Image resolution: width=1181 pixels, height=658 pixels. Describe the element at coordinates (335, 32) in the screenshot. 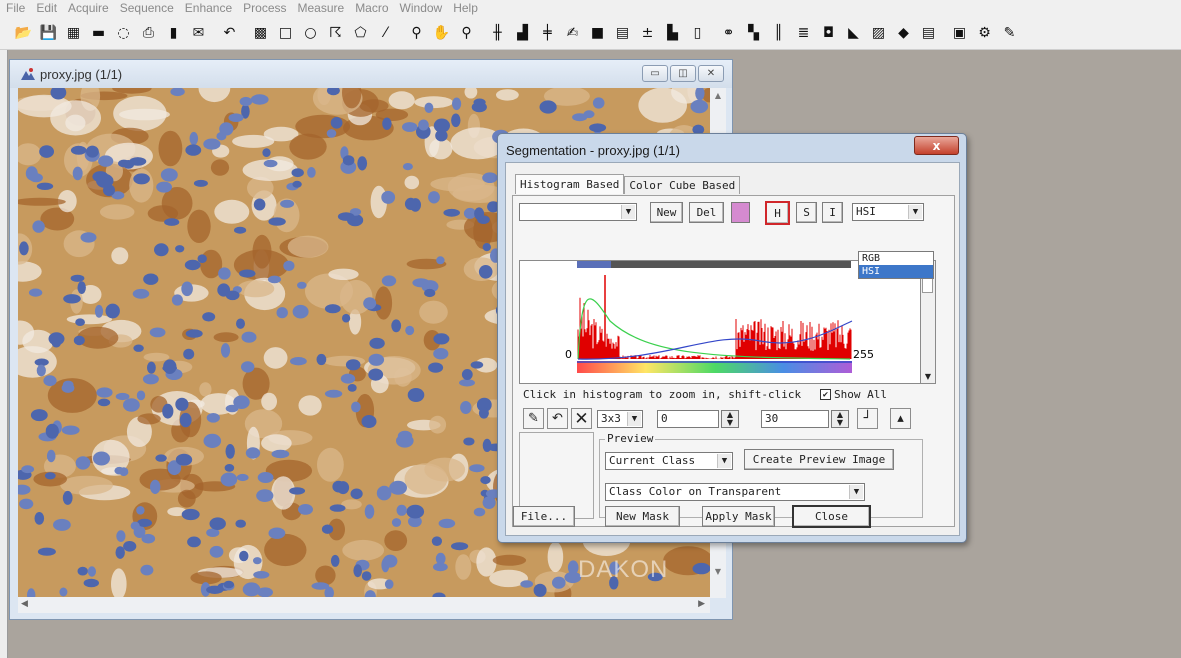

I see `freeform-icon: ☈` at that location.